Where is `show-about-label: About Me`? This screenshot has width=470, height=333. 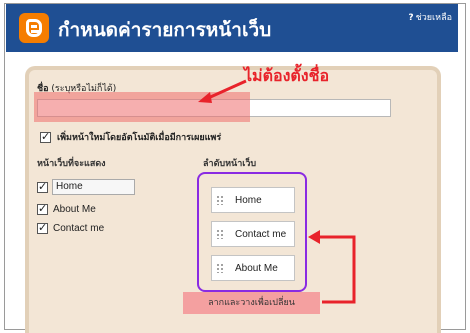
show-about-label: About Me is located at coordinates (74, 209).